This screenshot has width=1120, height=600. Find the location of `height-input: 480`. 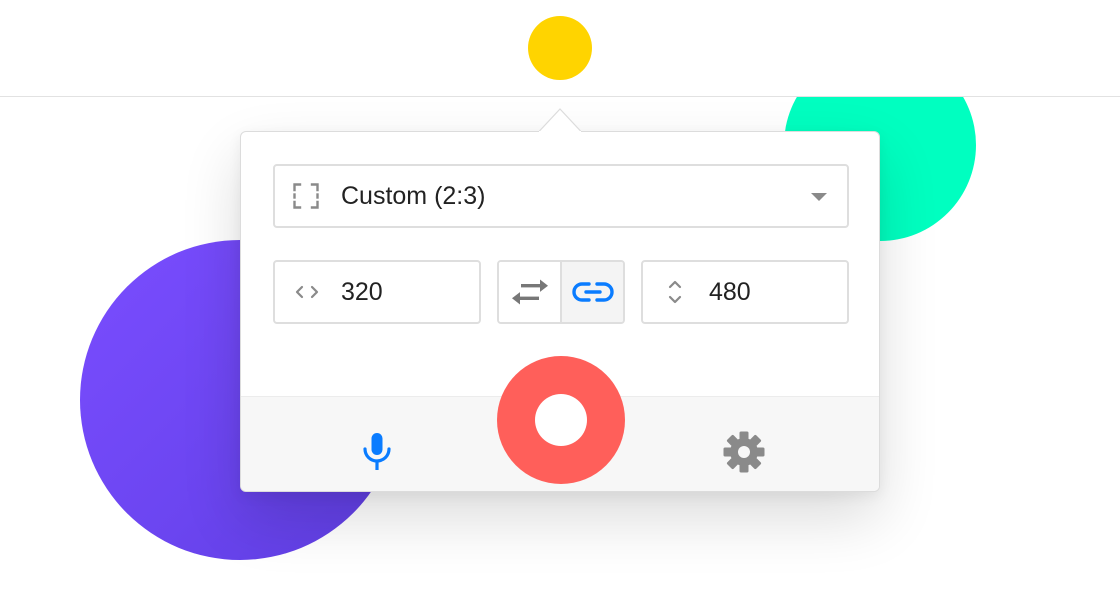

height-input: 480 is located at coordinates (745, 292).